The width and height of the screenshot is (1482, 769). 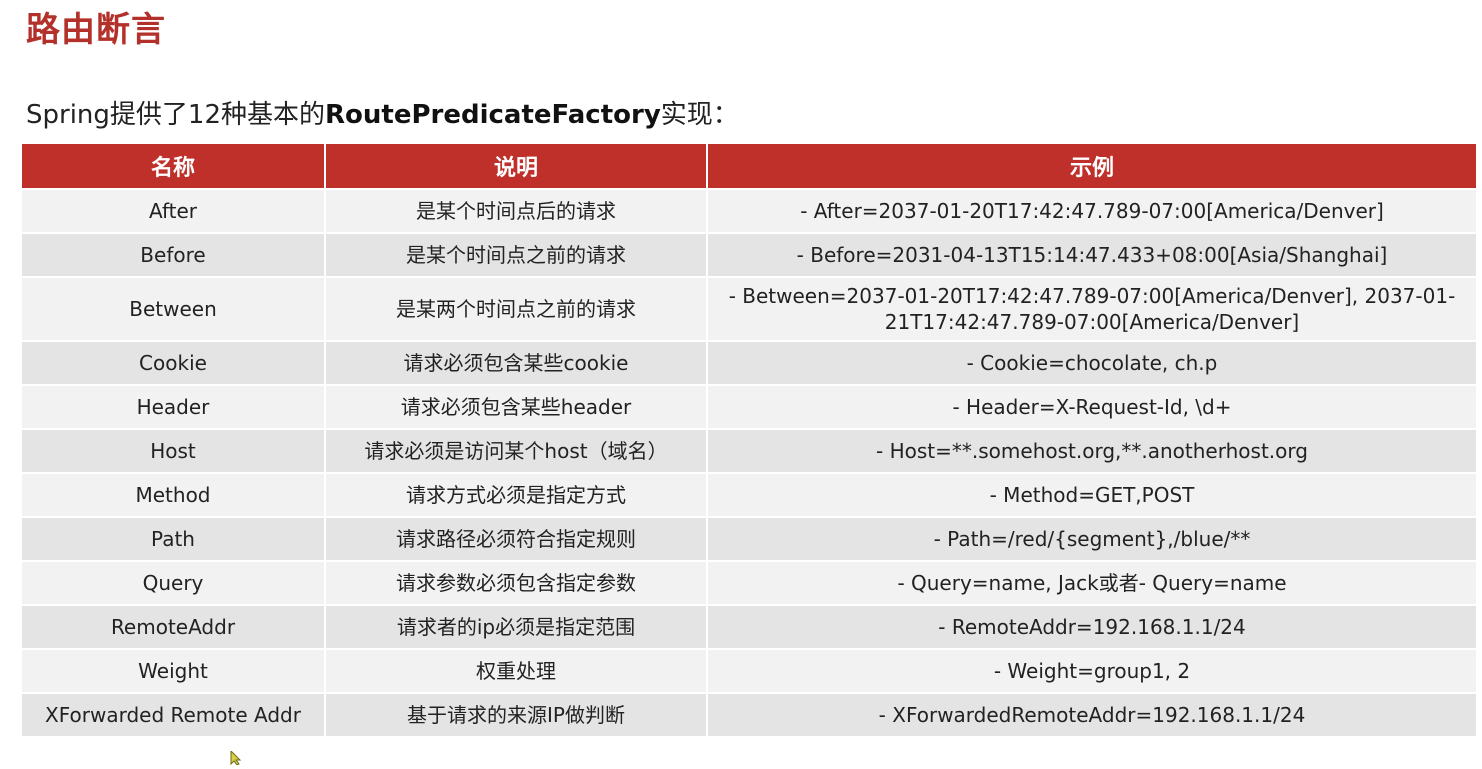 I want to click on cell-example: - Query=name, Jack或者- Query=name, so click(x=1091, y=582).